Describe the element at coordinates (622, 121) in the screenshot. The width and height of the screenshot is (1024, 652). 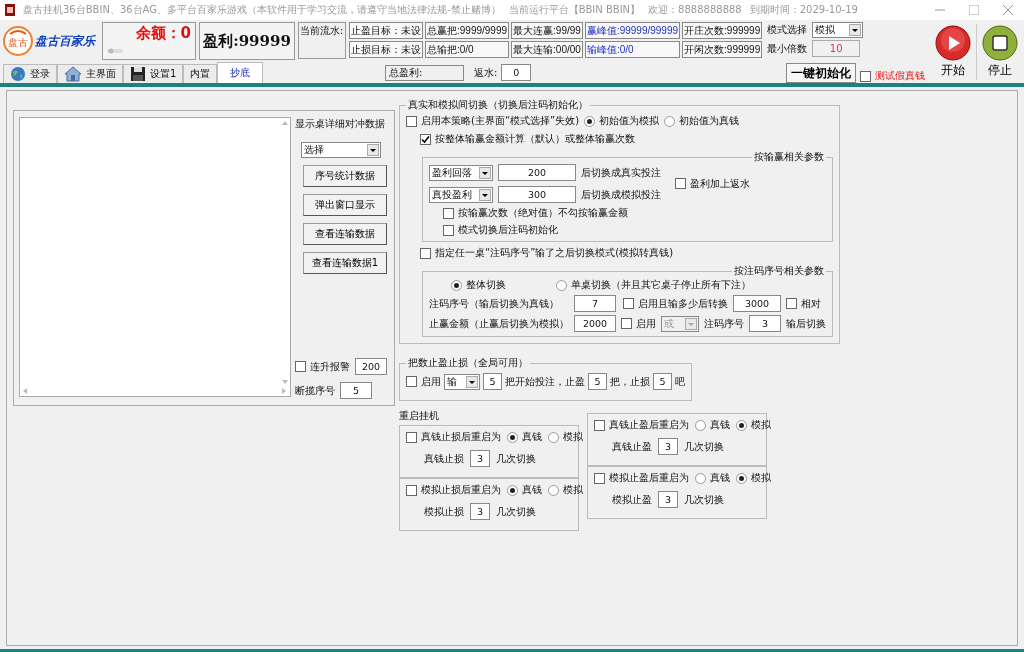
I see `radio-button: 初始值为模拟` at that location.